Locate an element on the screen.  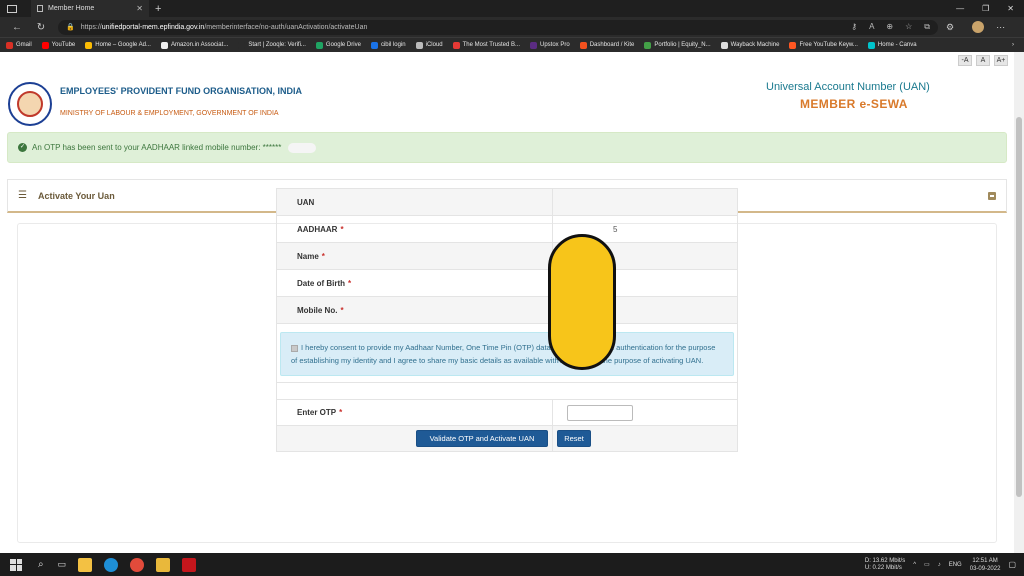
folder-icon is located at coordinates (163, 564).